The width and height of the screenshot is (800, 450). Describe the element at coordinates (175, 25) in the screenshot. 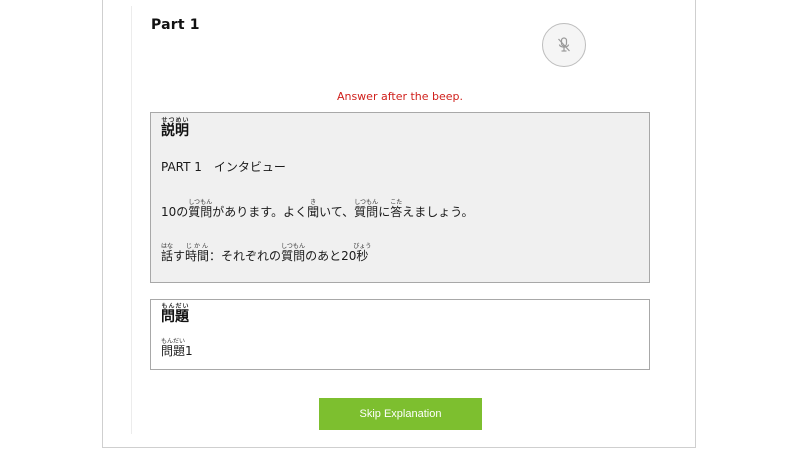

I see `part-title: Part 1` at that location.